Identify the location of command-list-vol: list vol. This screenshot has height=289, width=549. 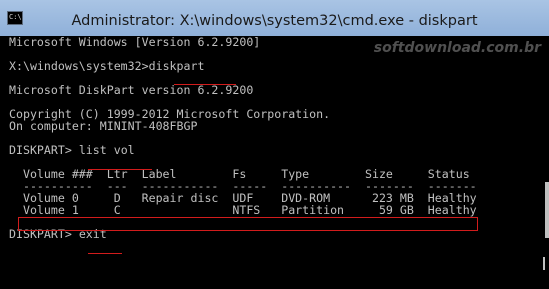
(106, 150).